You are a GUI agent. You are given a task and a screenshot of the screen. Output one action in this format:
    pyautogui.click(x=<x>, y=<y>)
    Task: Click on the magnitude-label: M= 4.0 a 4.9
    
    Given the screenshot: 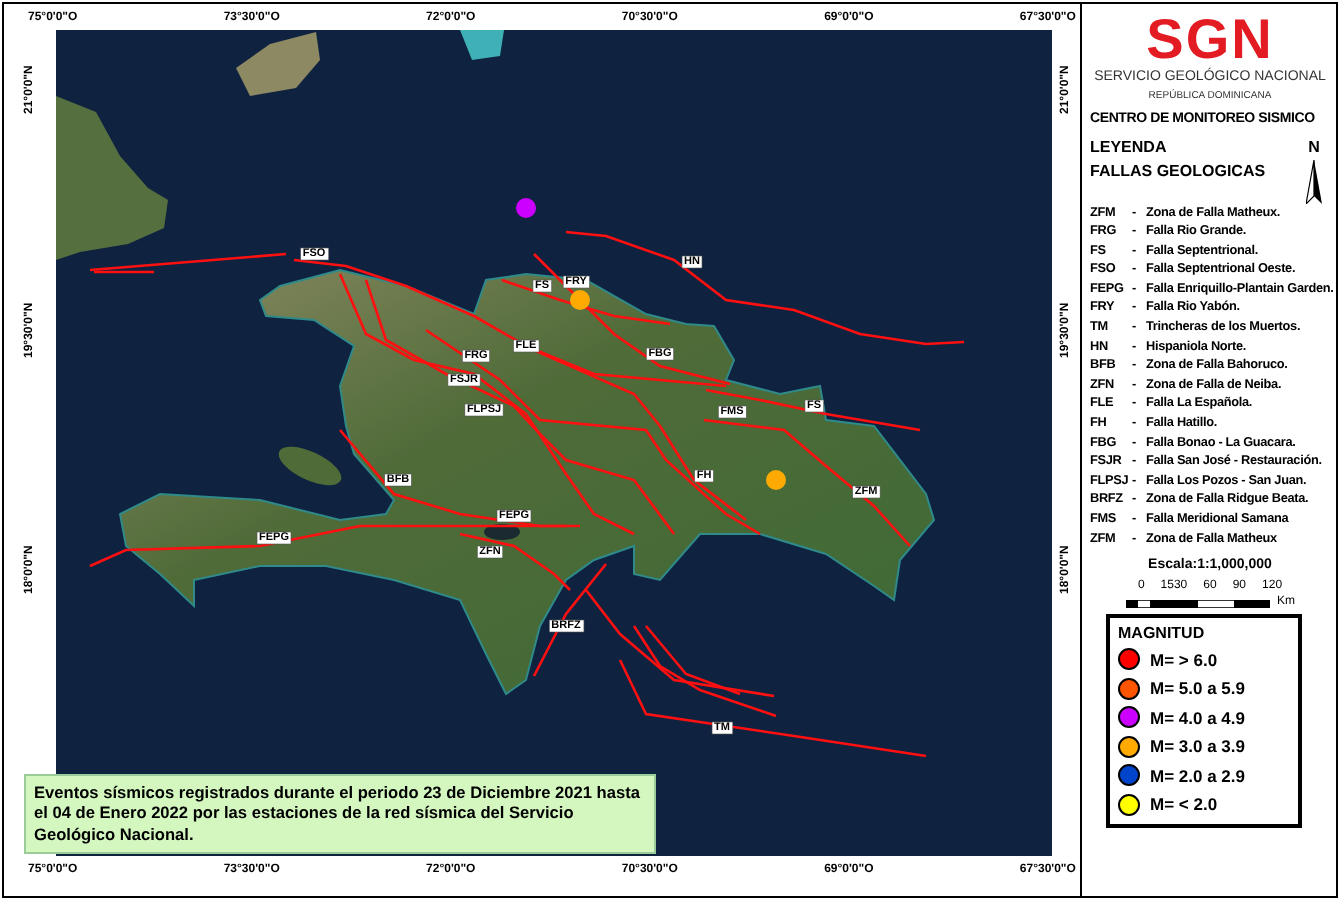 What is the action you would take?
    pyautogui.click(x=1197, y=718)
    